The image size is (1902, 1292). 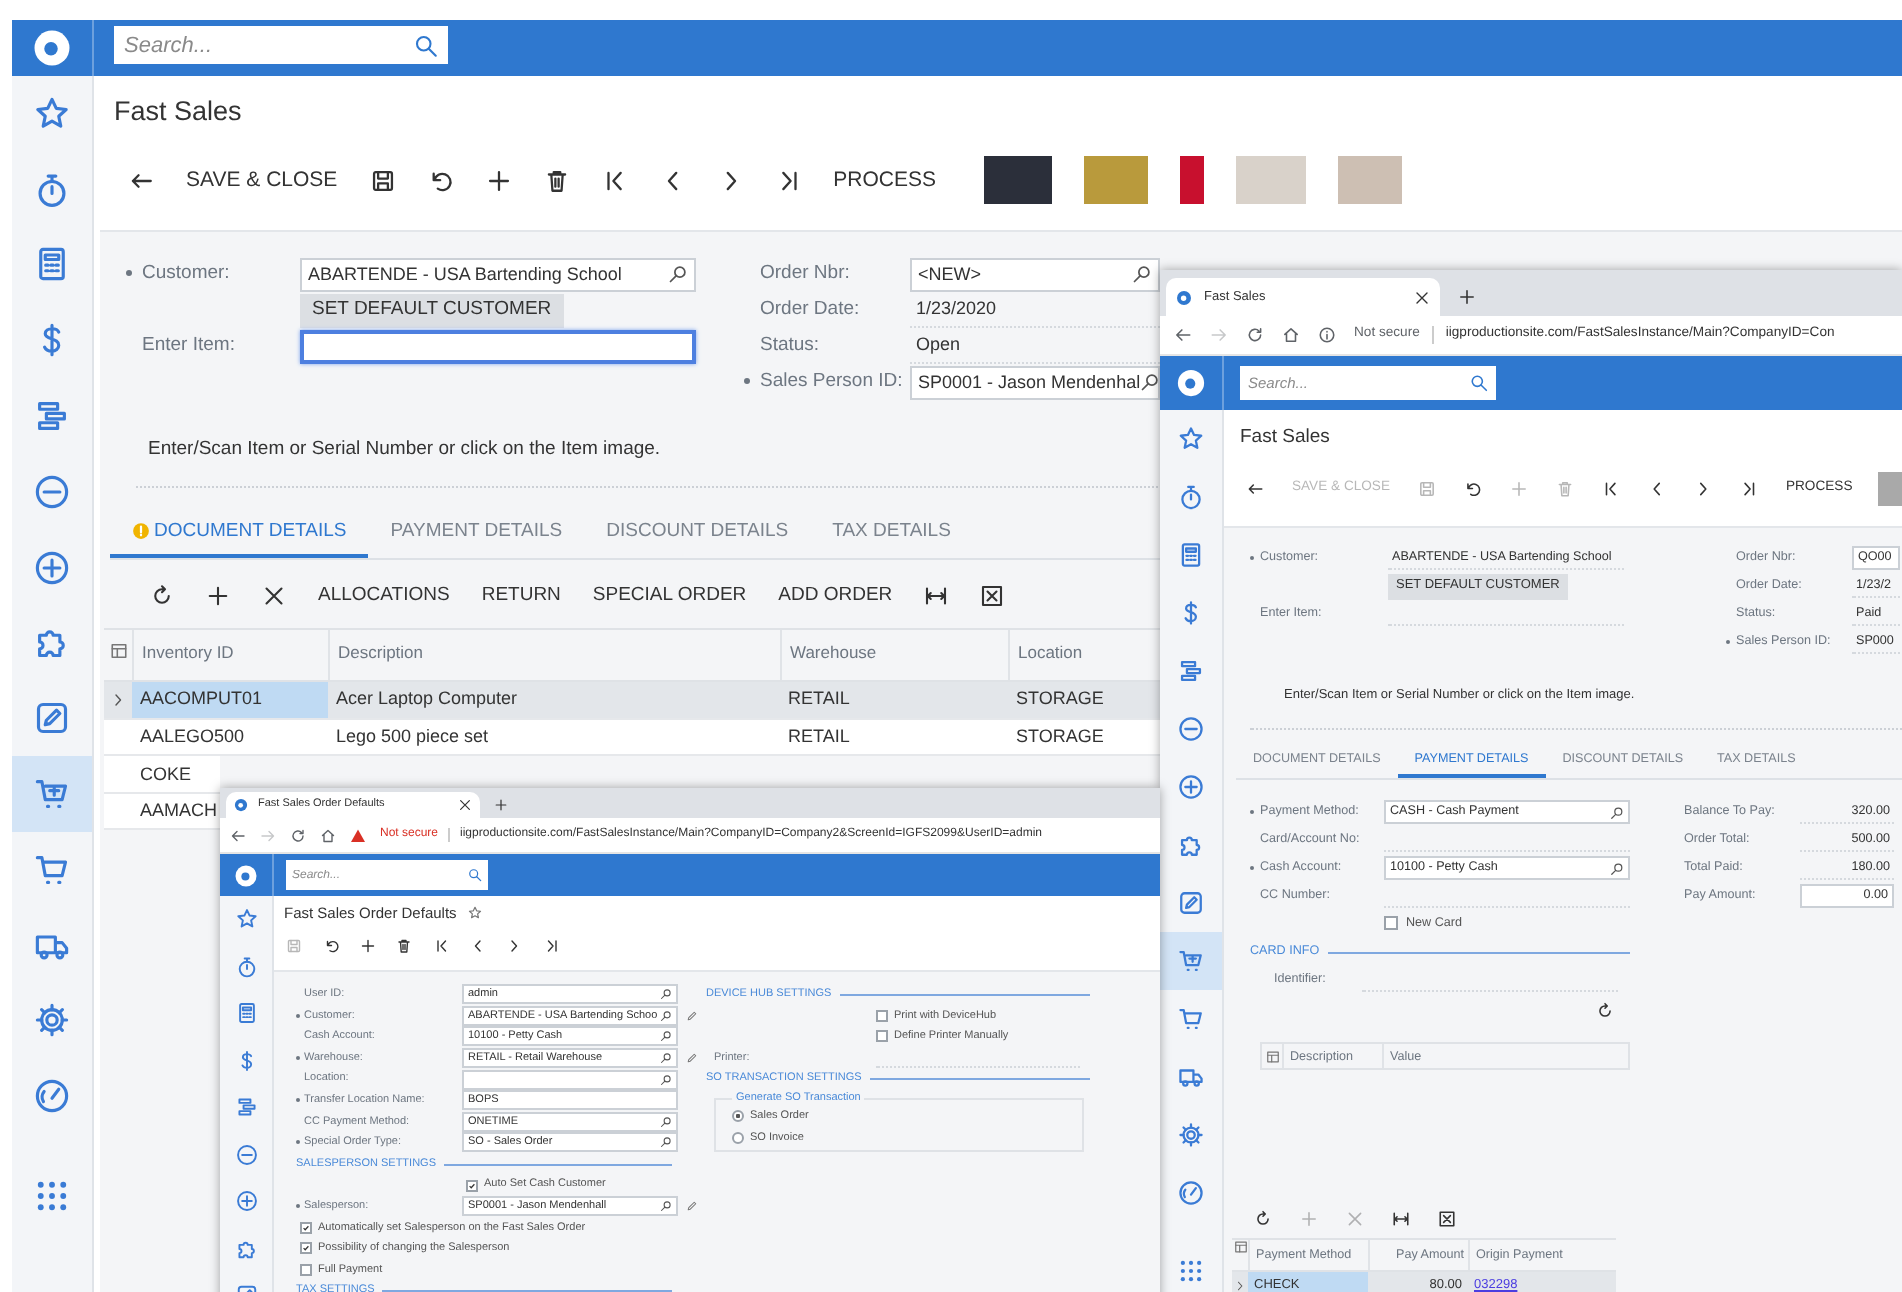 What do you see at coordinates (632, 738) in the screenshot?
I see `table-row: AALEGO500 Lego 500 piece set RETAIL STORAGE` at bounding box center [632, 738].